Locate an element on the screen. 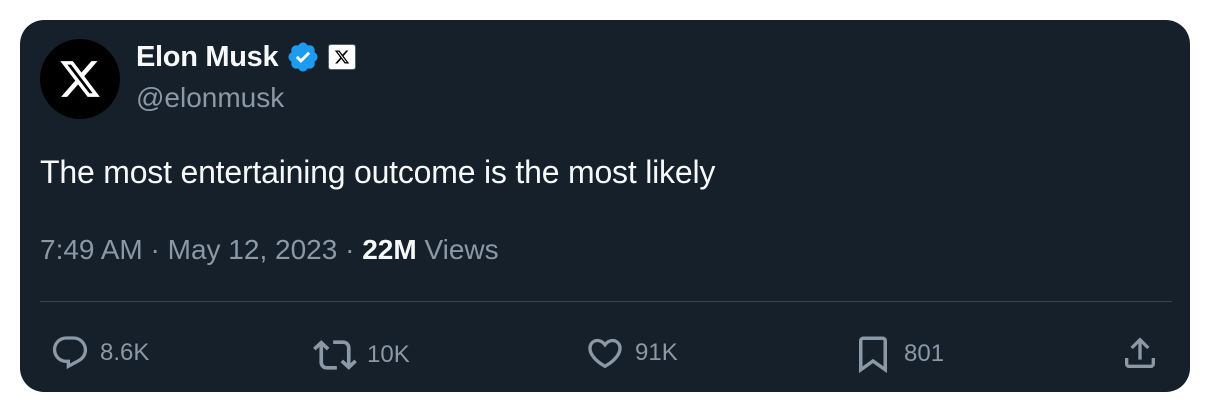  views-label-text: Views is located at coordinates (461, 249).